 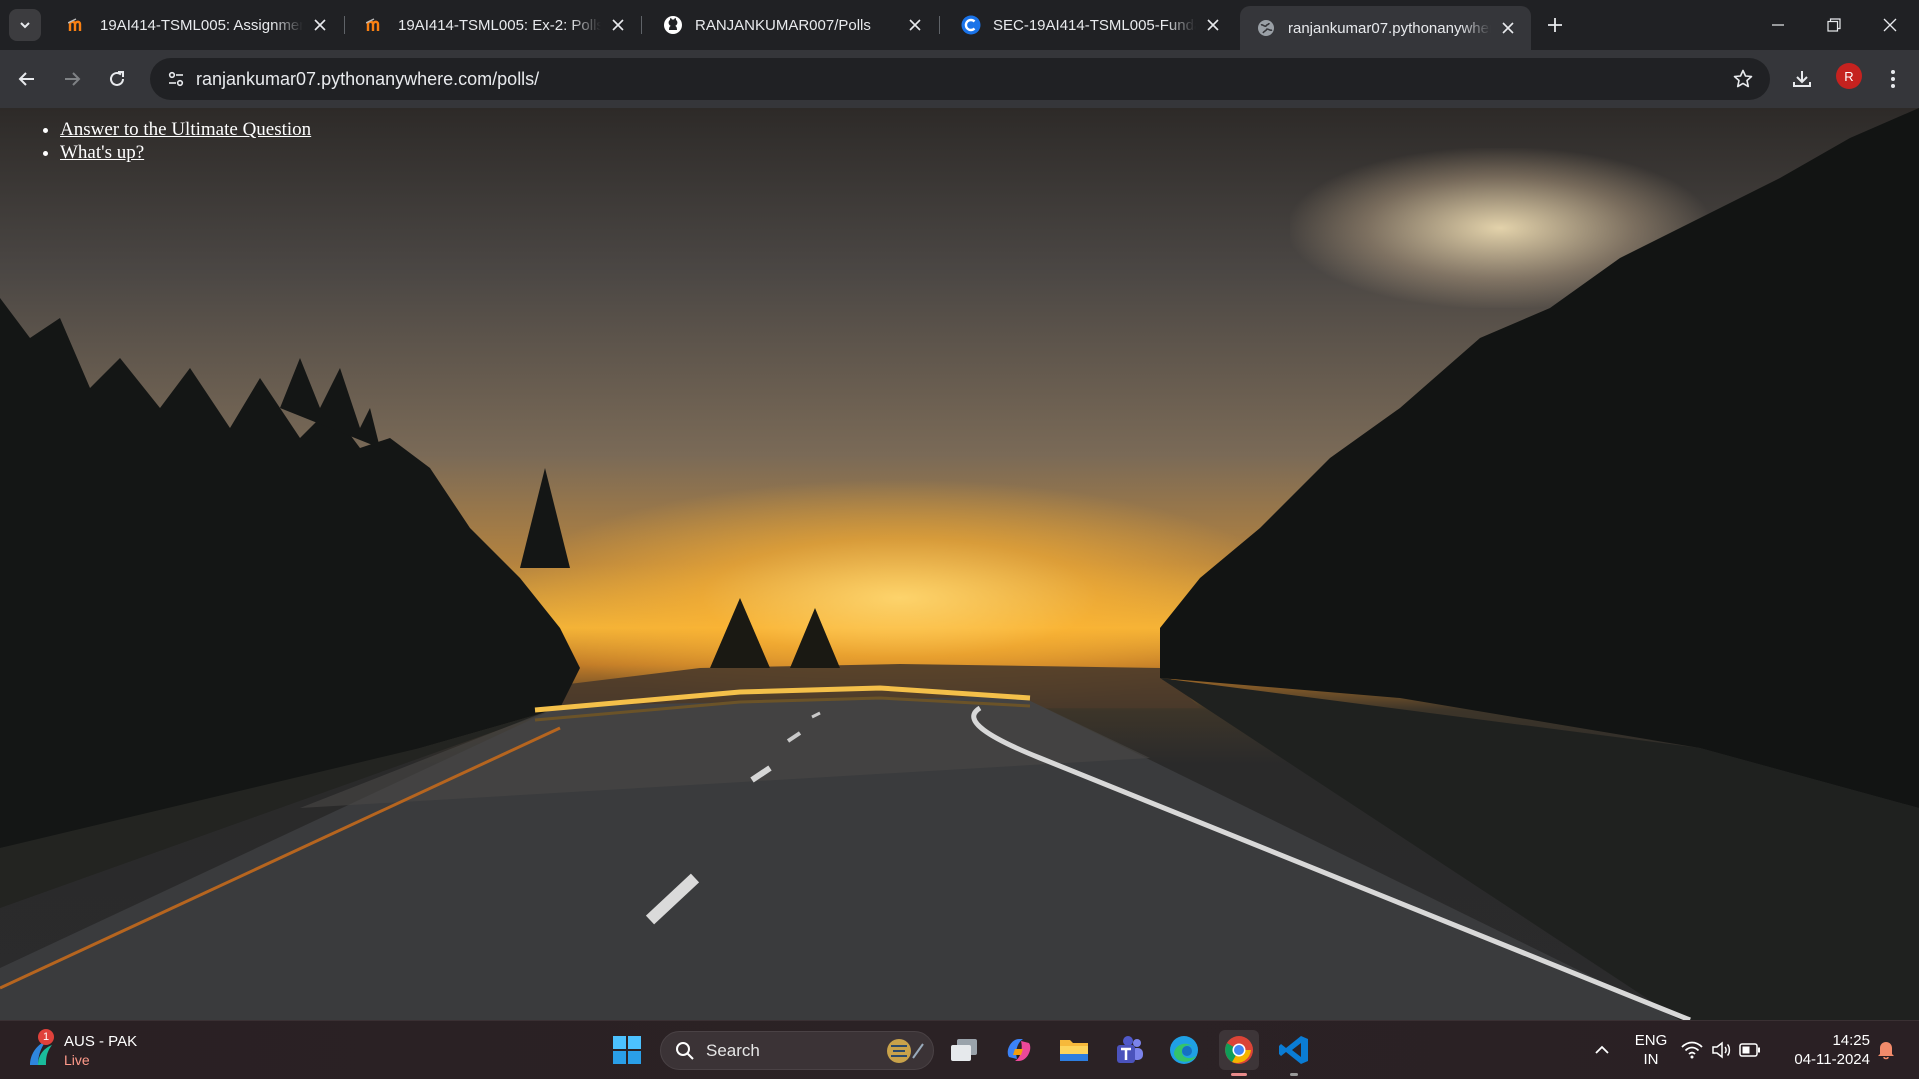 I want to click on poll-link: What's up?, so click(x=102, y=152).